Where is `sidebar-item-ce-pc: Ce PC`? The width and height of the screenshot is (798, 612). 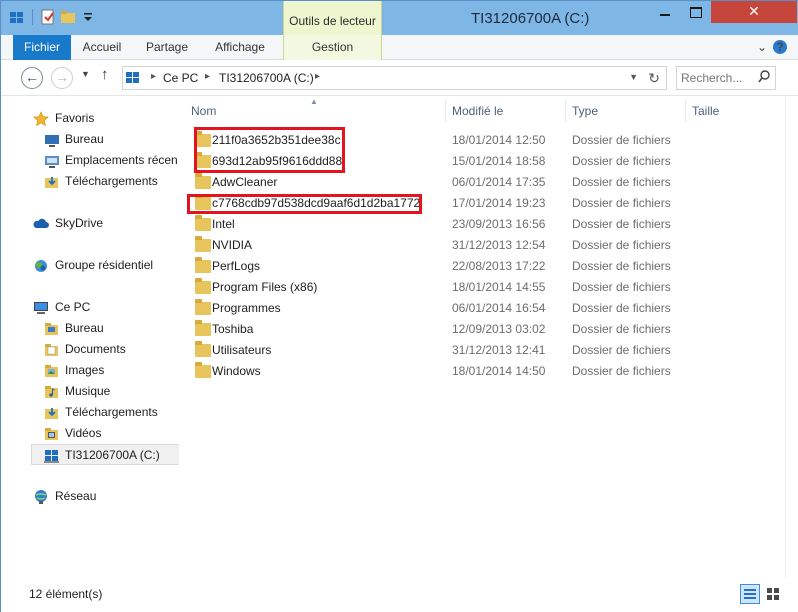 sidebar-item-ce-pc: Ce PC is located at coordinates (97, 307).